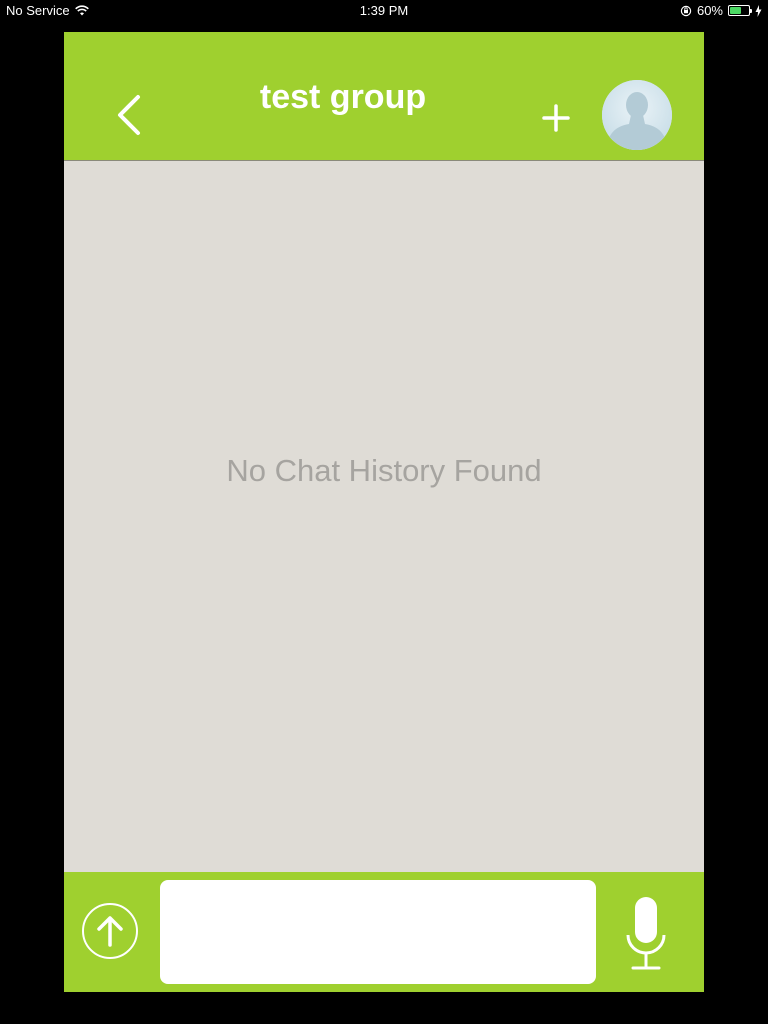 The image size is (768, 1024). I want to click on chat-header: test group, so click(384, 96).